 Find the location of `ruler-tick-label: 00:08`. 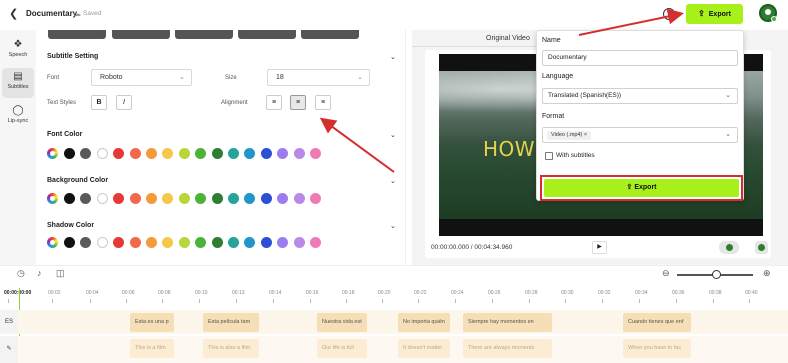

ruler-tick-label: 00:08 is located at coordinates (164, 293).